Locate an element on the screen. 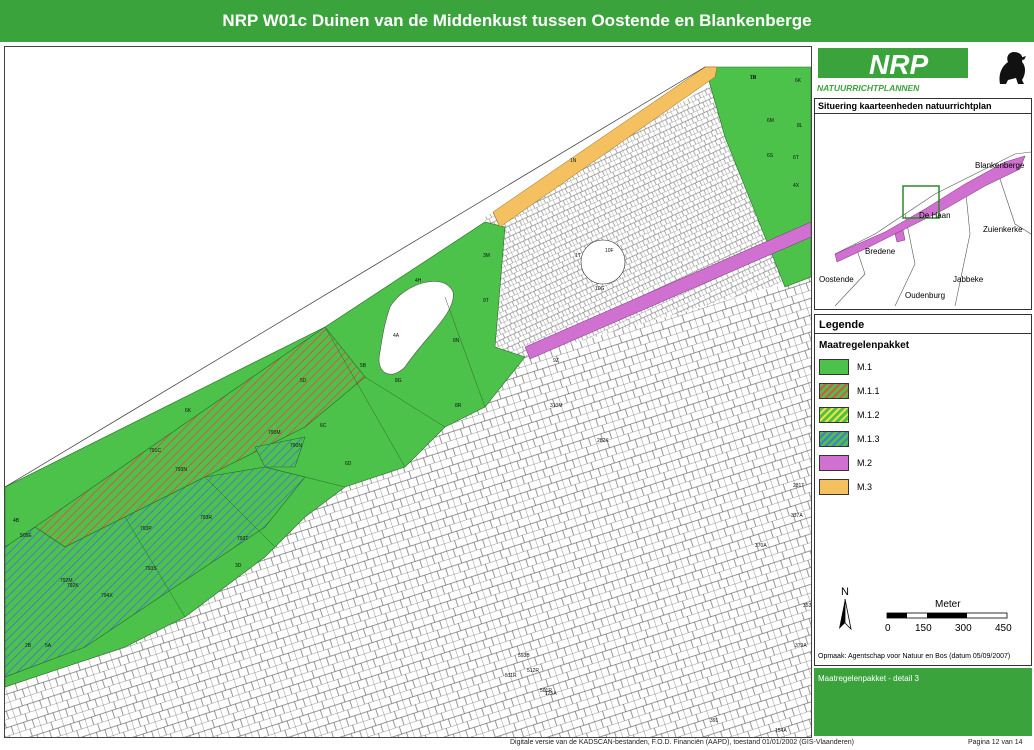  swatch-m11 is located at coordinates (834, 391).